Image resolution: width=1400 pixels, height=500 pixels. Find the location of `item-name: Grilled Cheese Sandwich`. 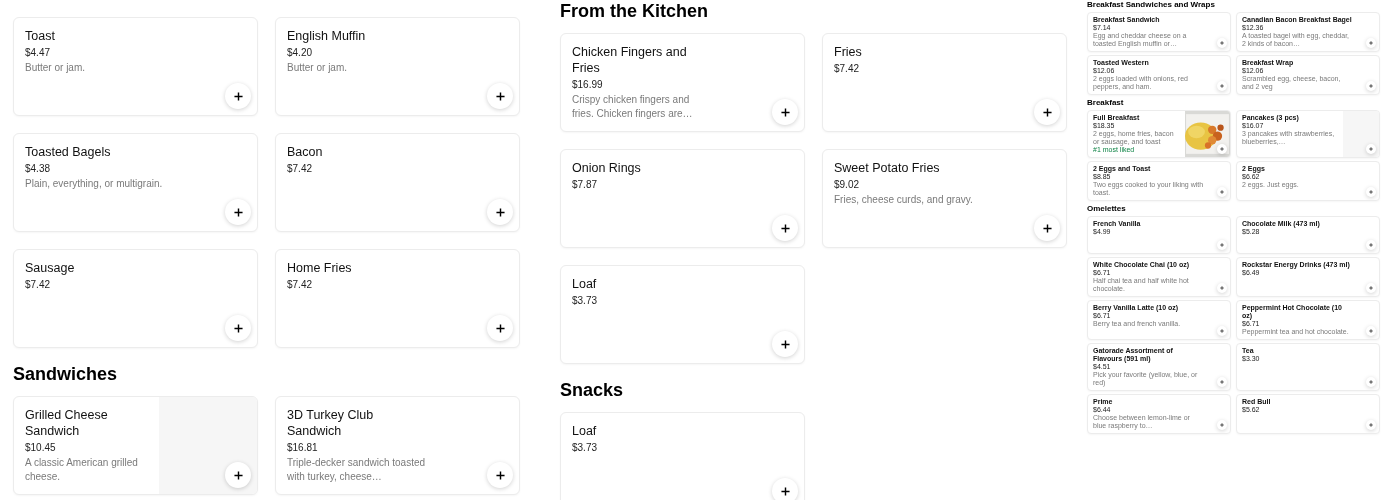

item-name: Grilled Cheese Sandwich is located at coordinates (67, 423).